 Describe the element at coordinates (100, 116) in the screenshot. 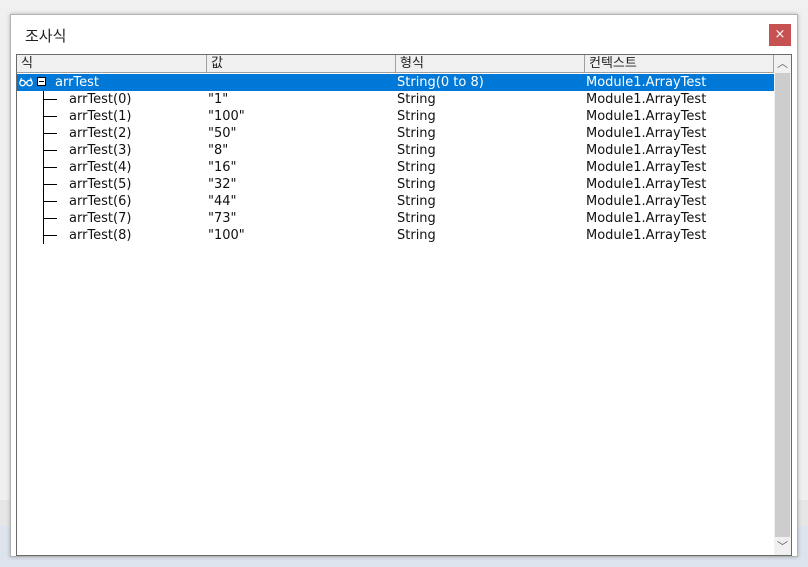

I see `expression-cell: arrTest(1)` at that location.